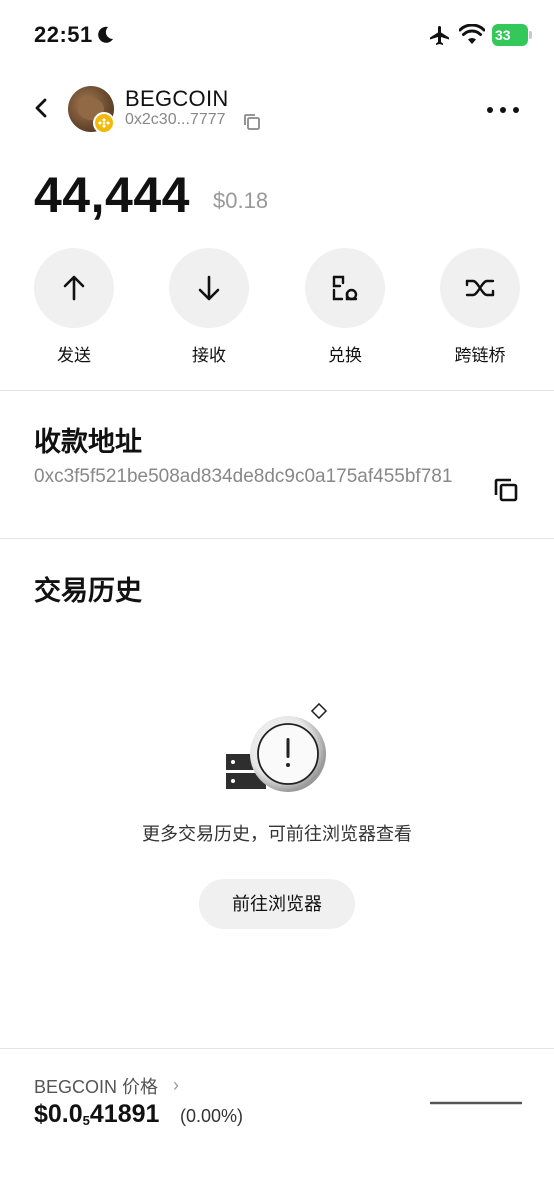 Image resolution: width=554 pixels, height=1199 pixels. I want to click on wifi-icon, so click(472, 34).